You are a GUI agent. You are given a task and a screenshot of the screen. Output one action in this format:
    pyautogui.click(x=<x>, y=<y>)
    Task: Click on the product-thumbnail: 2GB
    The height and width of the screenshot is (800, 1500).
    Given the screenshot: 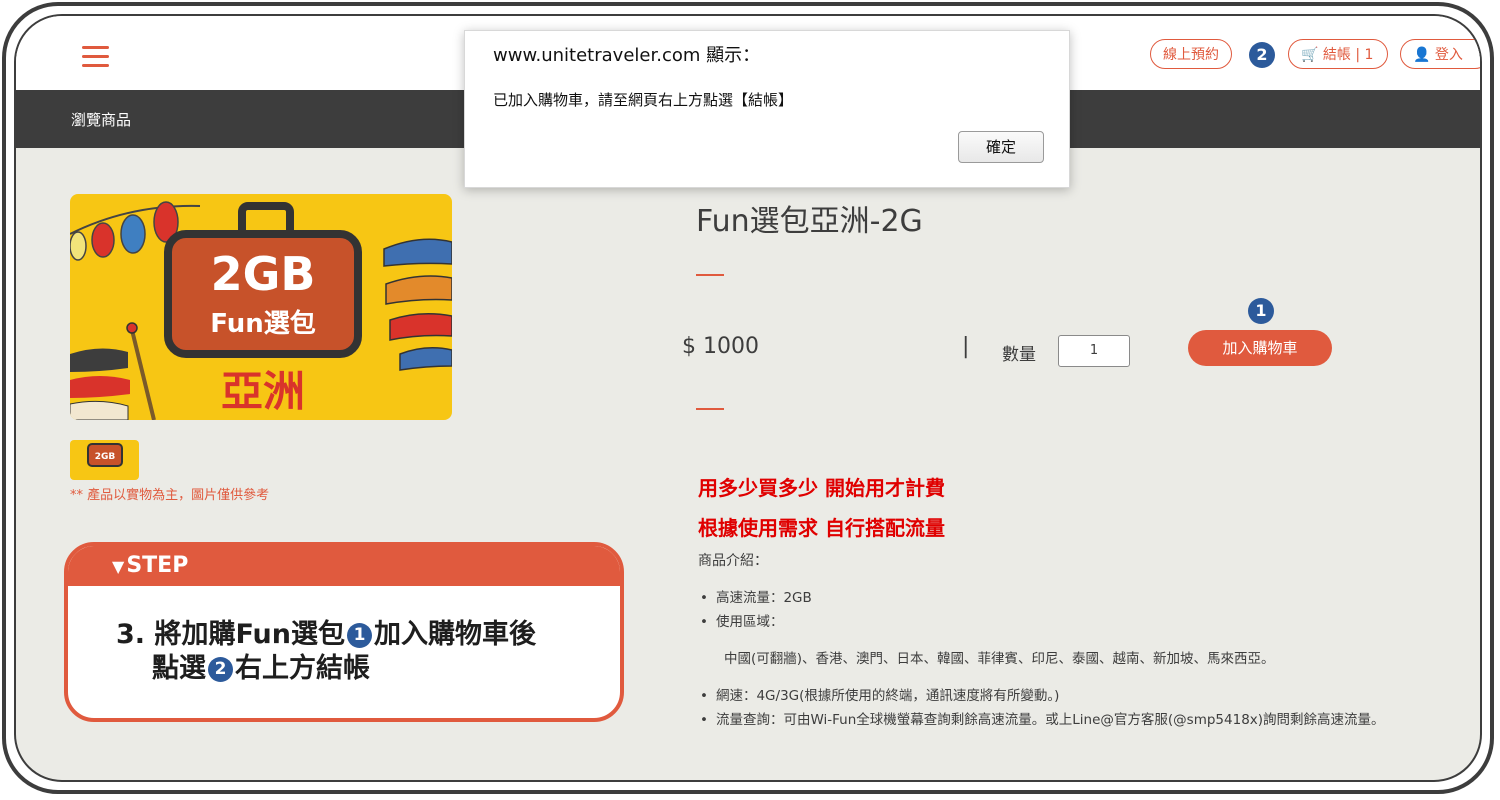 What is the action you would take?
    pyautogui.click(x=104, y=460)
    